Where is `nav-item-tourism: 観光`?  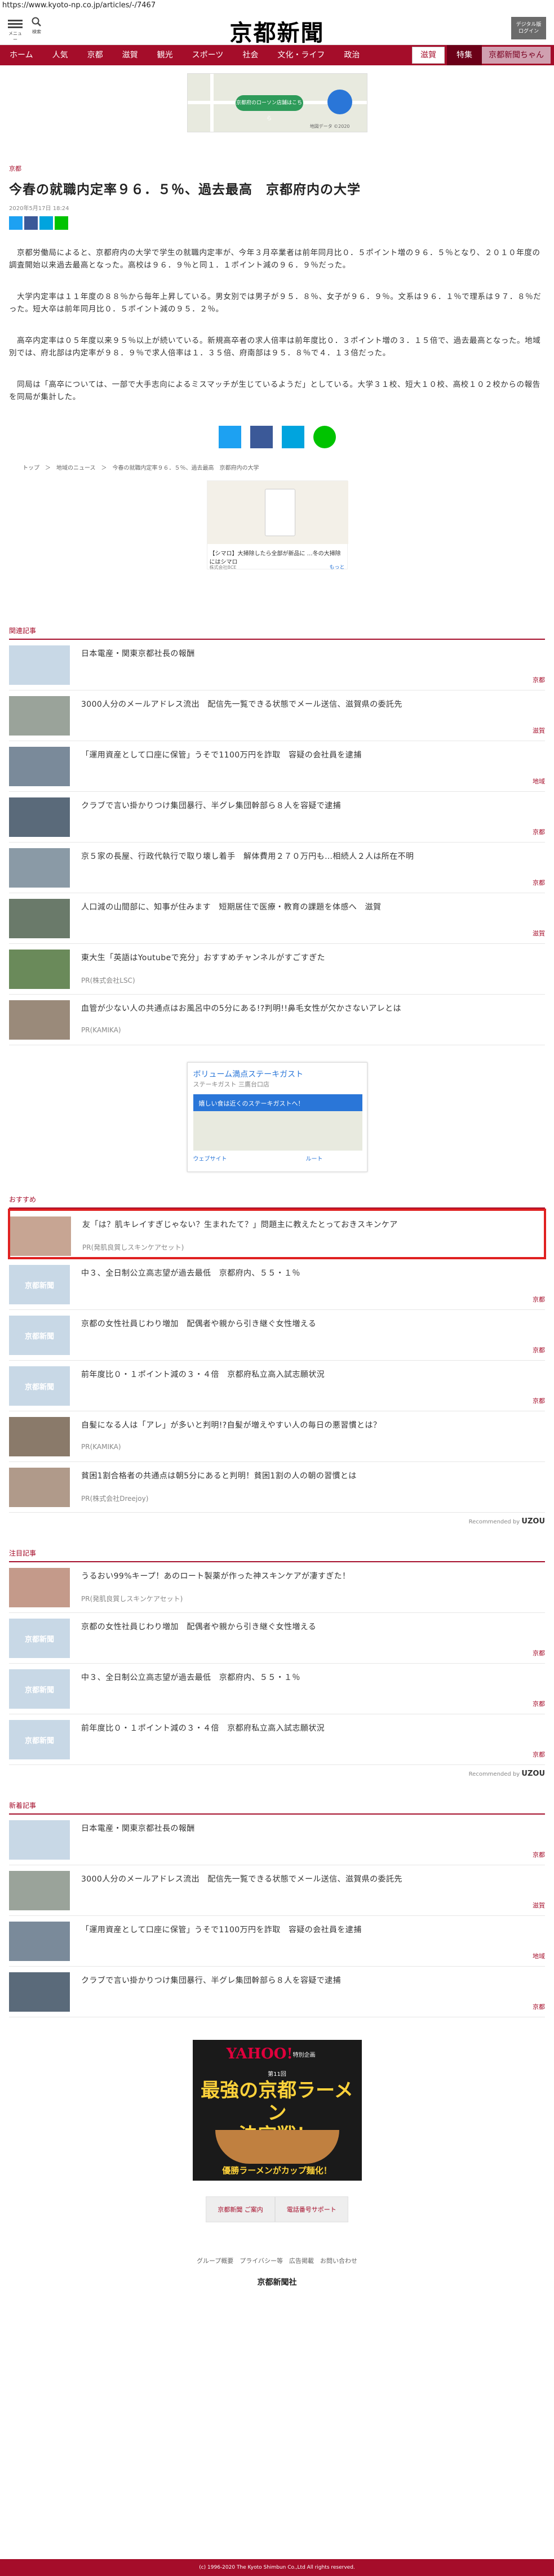 nav-item-tourism: 観光 is located at coordinates (165, 55).